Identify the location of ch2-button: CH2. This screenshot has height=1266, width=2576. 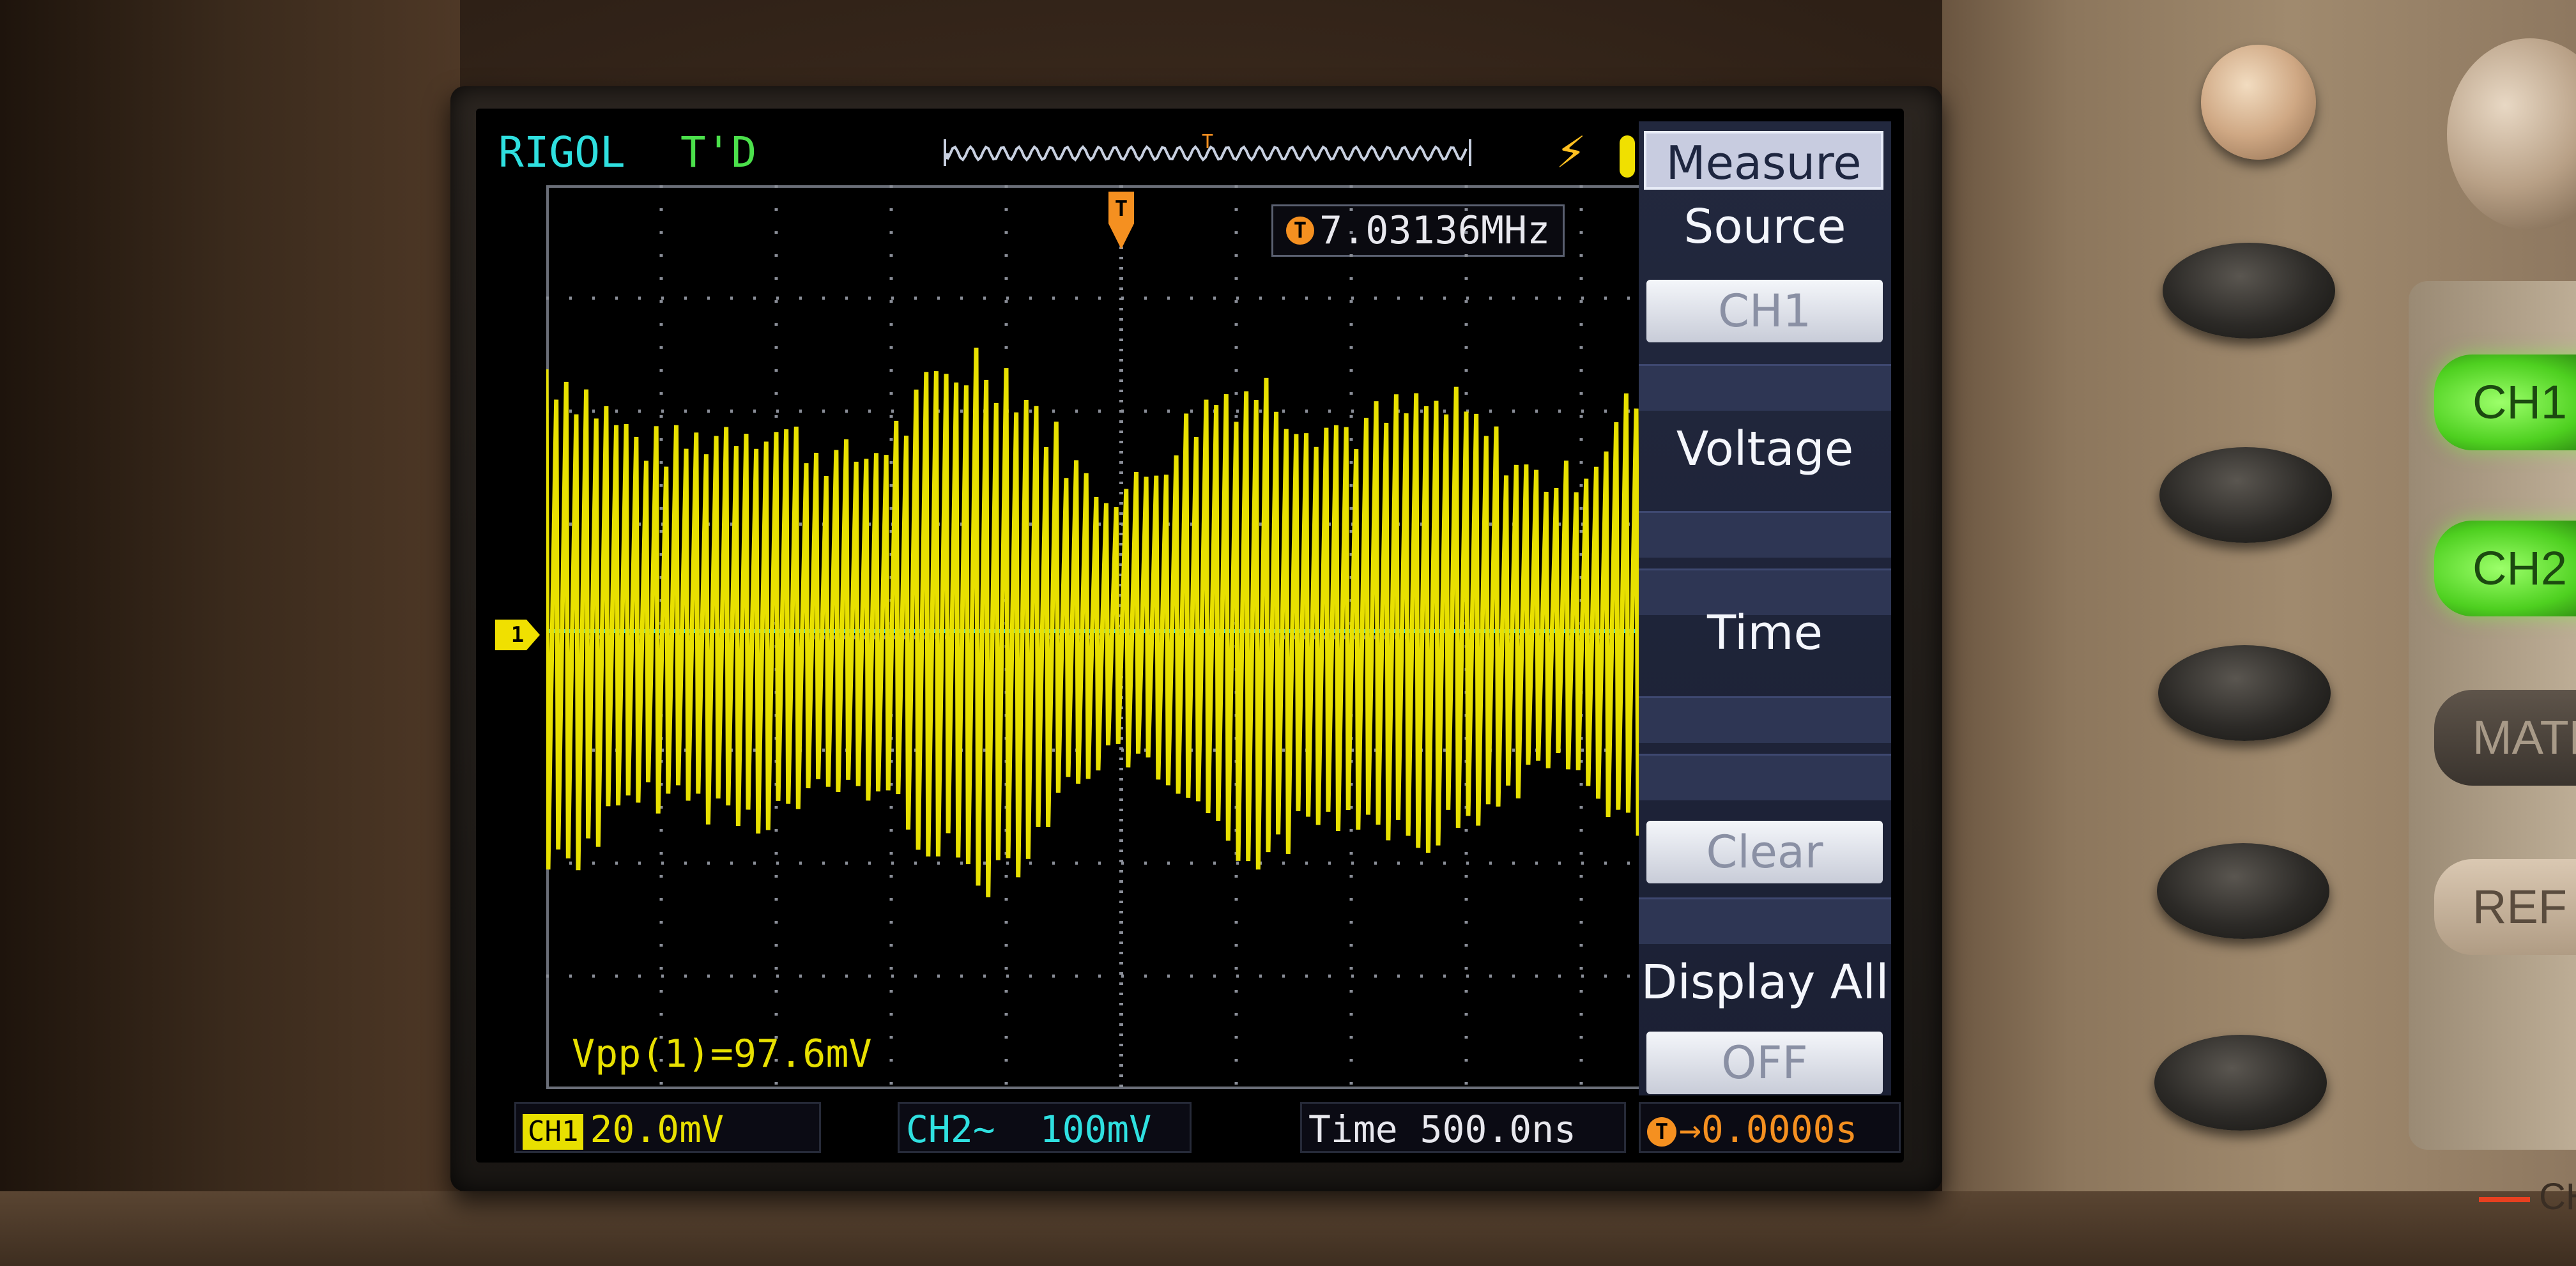
(2505, 568).